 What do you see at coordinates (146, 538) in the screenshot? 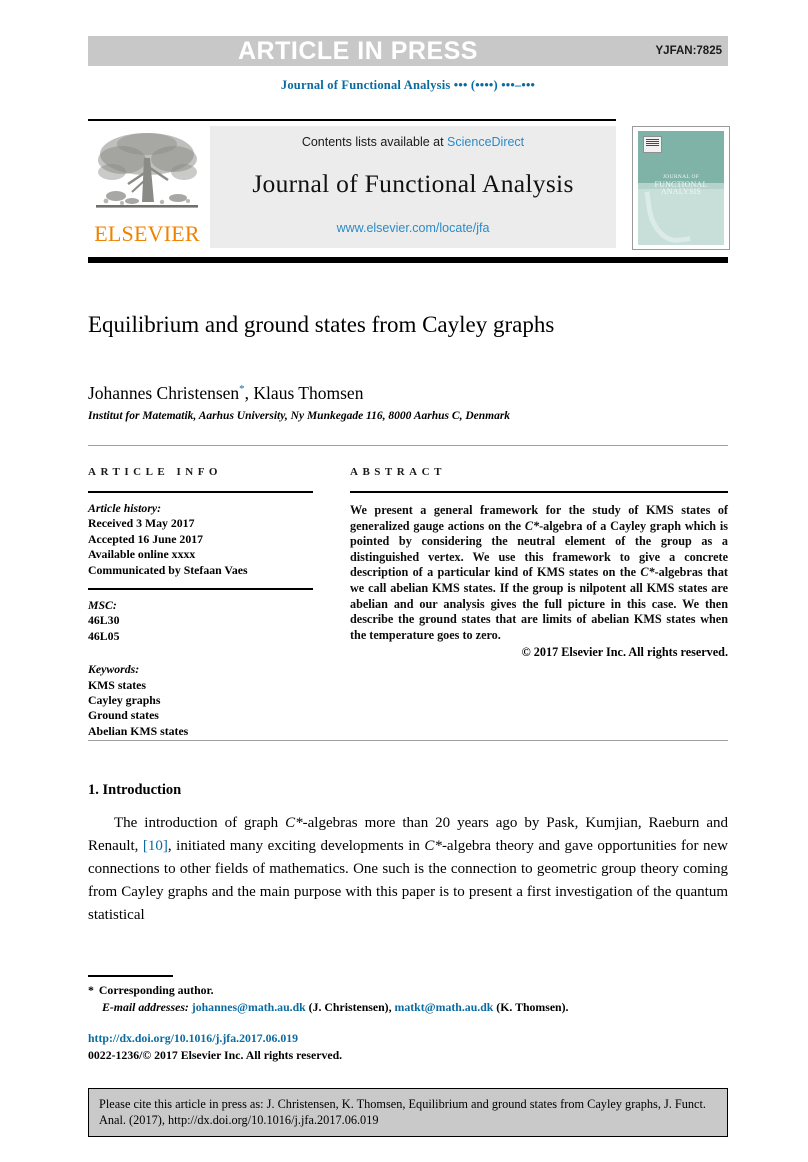
I see `article-history-item: Accepted 16 June 2017` at bounding box center [146, 538].